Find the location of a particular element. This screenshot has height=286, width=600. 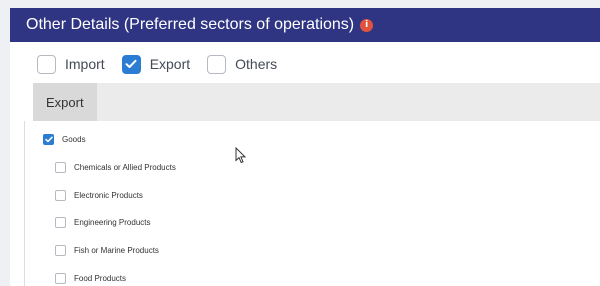

option-import-label: Import is located at coordinates (85, 64).